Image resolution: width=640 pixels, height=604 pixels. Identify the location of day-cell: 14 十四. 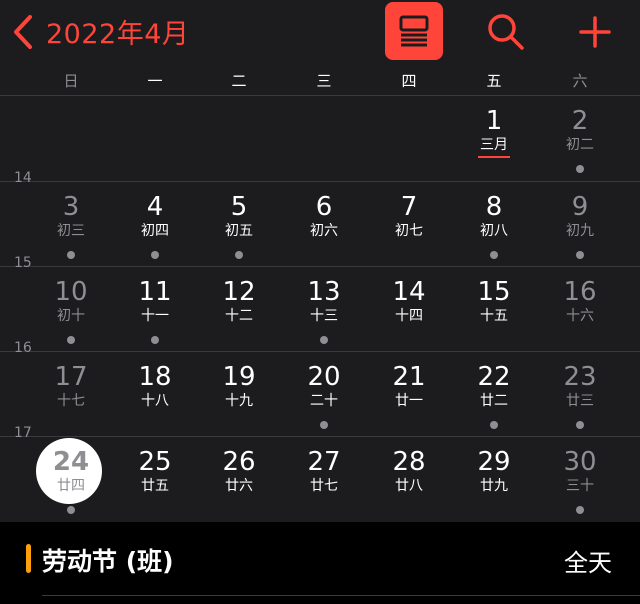
(409, 309).